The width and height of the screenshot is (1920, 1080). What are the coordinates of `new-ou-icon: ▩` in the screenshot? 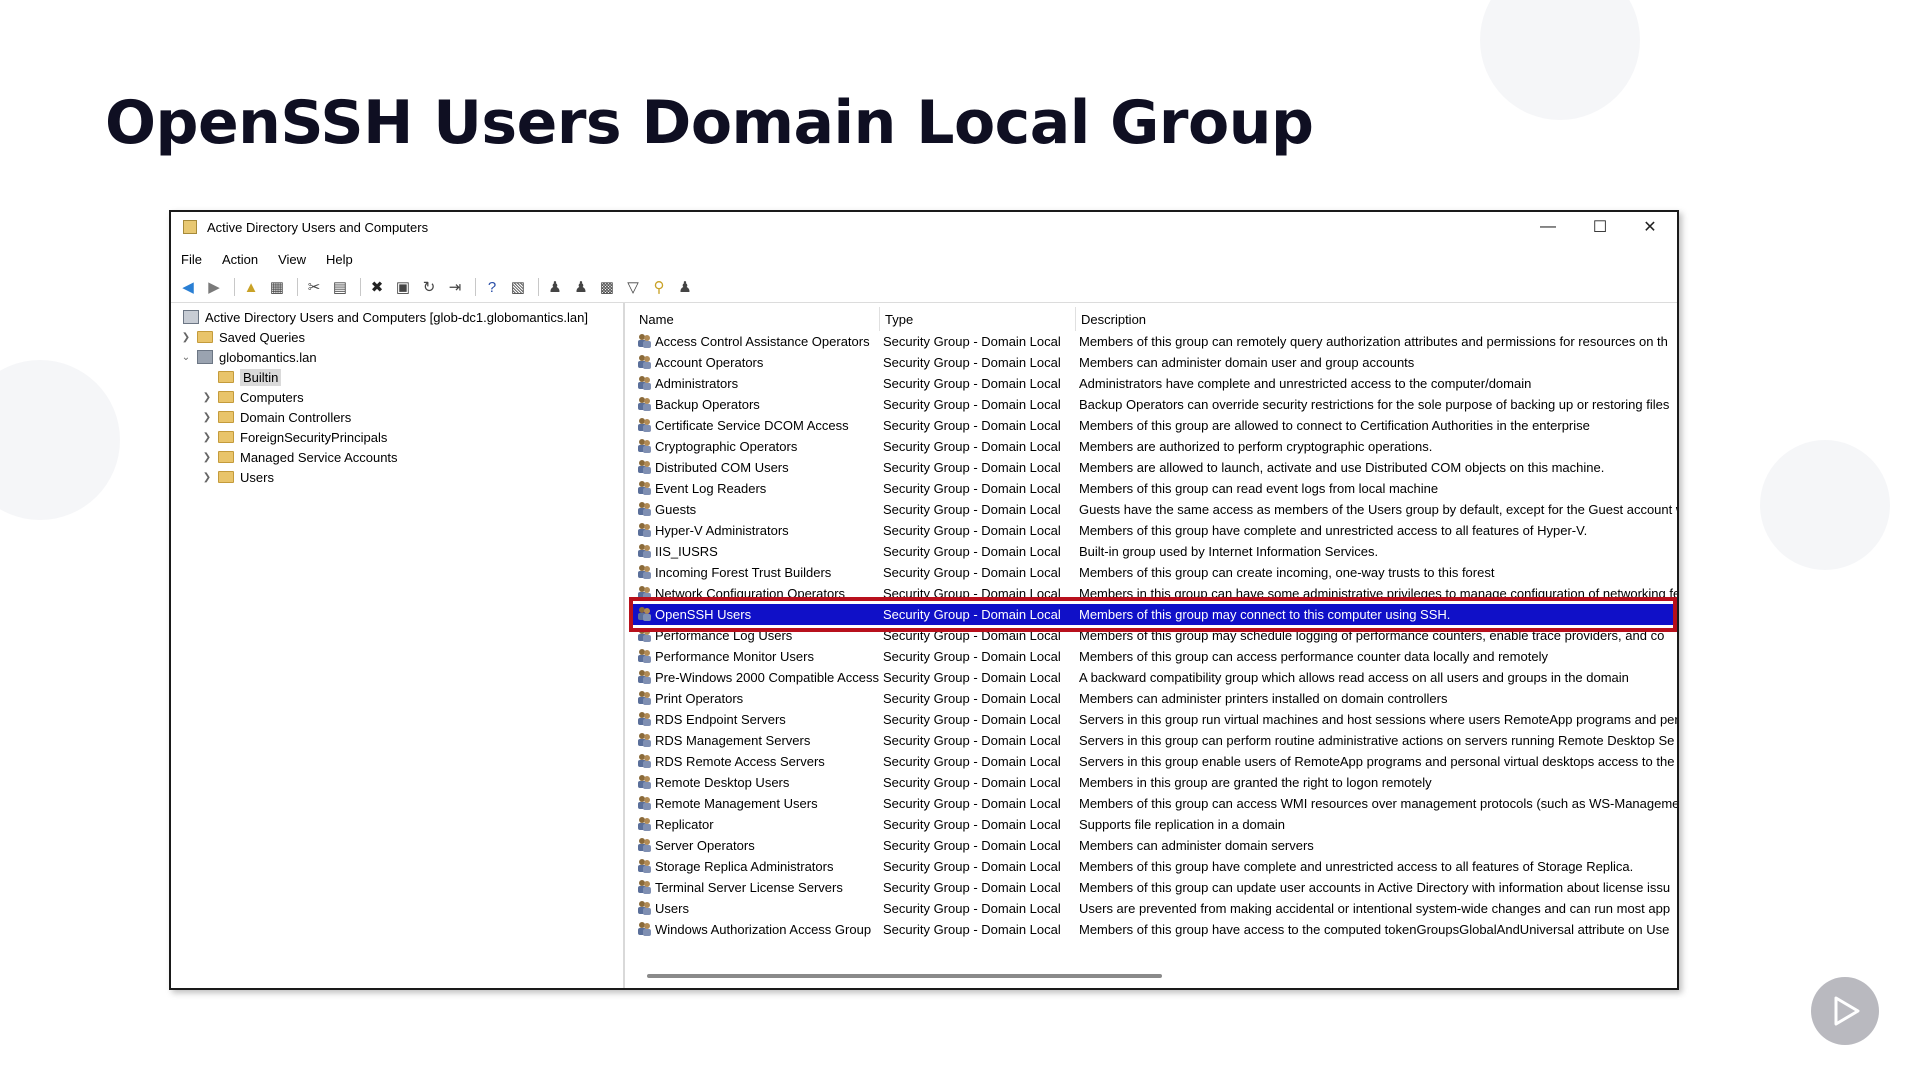 It's located at (607, 287).